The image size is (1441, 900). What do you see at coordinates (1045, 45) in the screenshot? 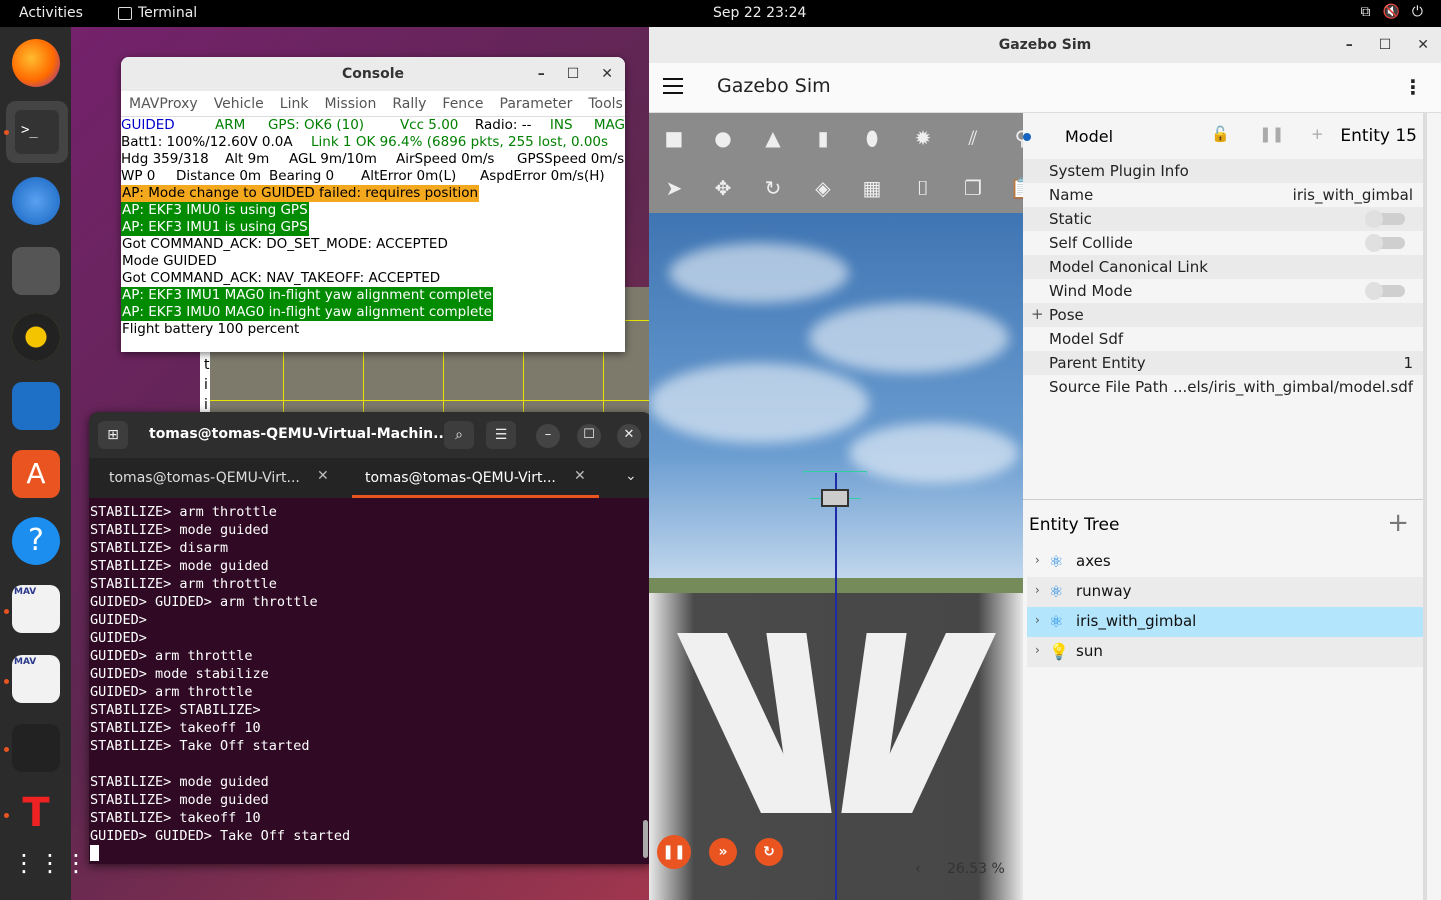
I see `gazebo-titlebar: Gazebo Sim – ☐ ✕` at bounding box center [1045, 45].